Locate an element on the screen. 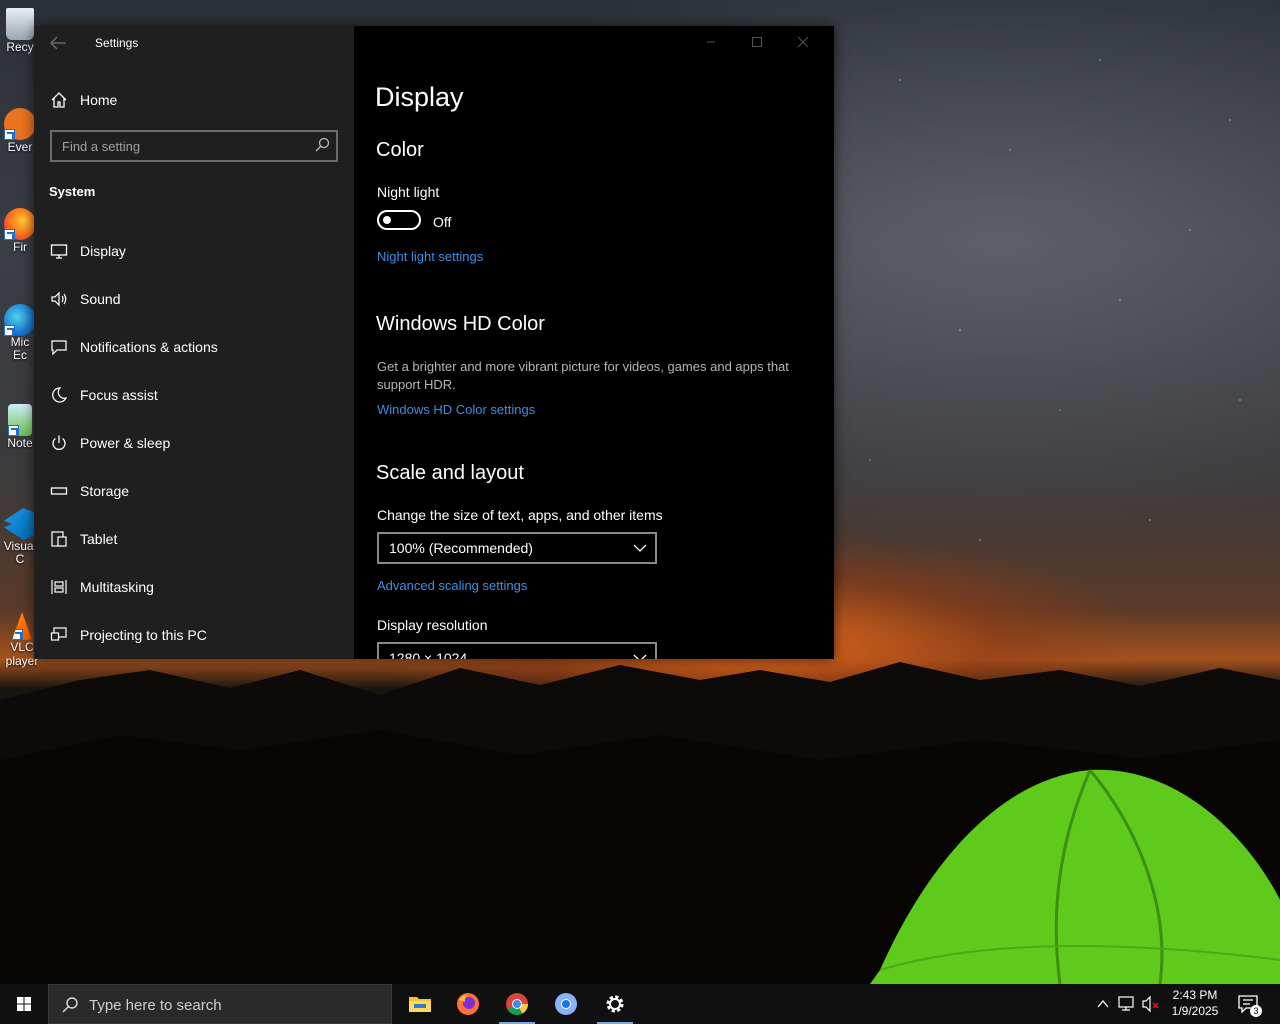  scale-dropdown: 100% (Recommended) is located at coordinates (517, 548).